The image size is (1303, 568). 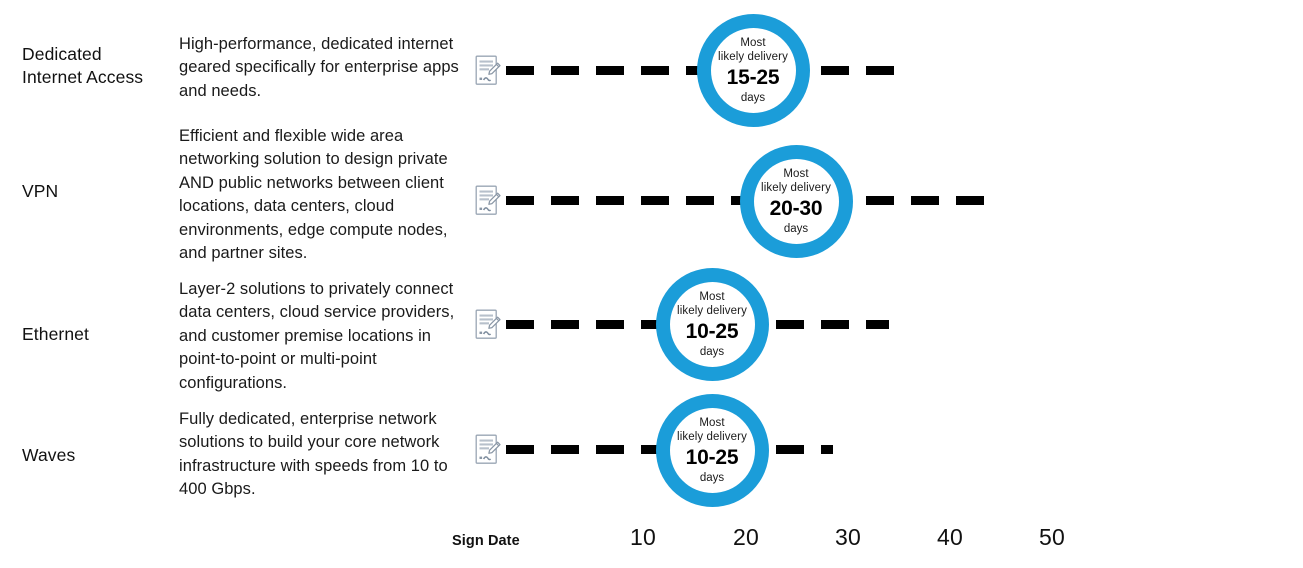 What do you see at coordinates (796, 208) in the screenshot?
I see `delivery-badge-value: 20-30` at bounding box center [796, 208].